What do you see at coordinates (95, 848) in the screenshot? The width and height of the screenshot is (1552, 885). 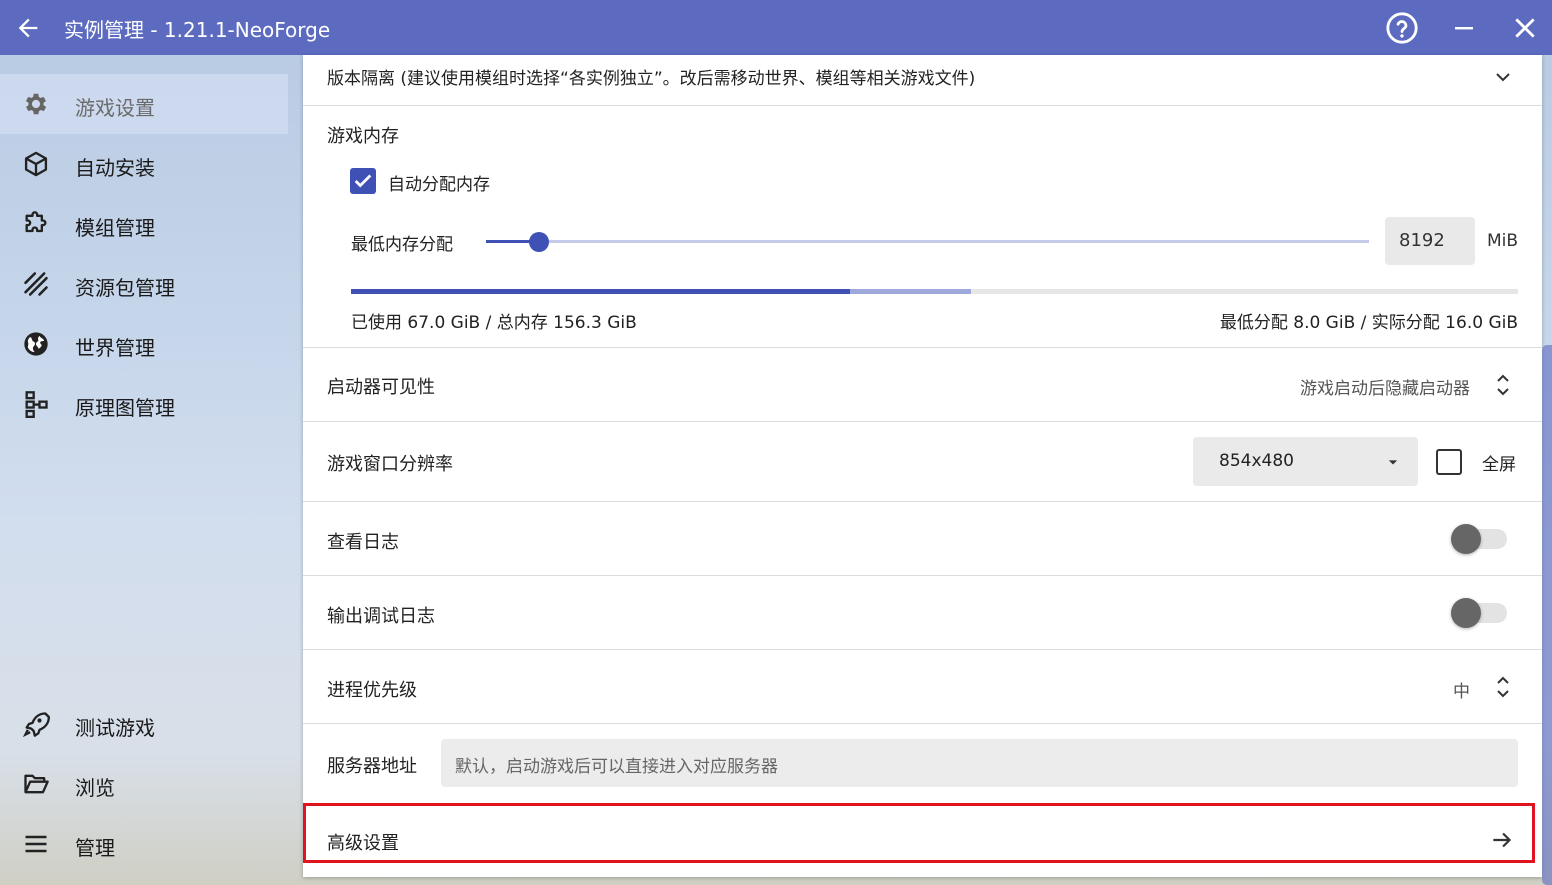 I see `sidebar-item-label: 管理` at bounding box center [95, 848].